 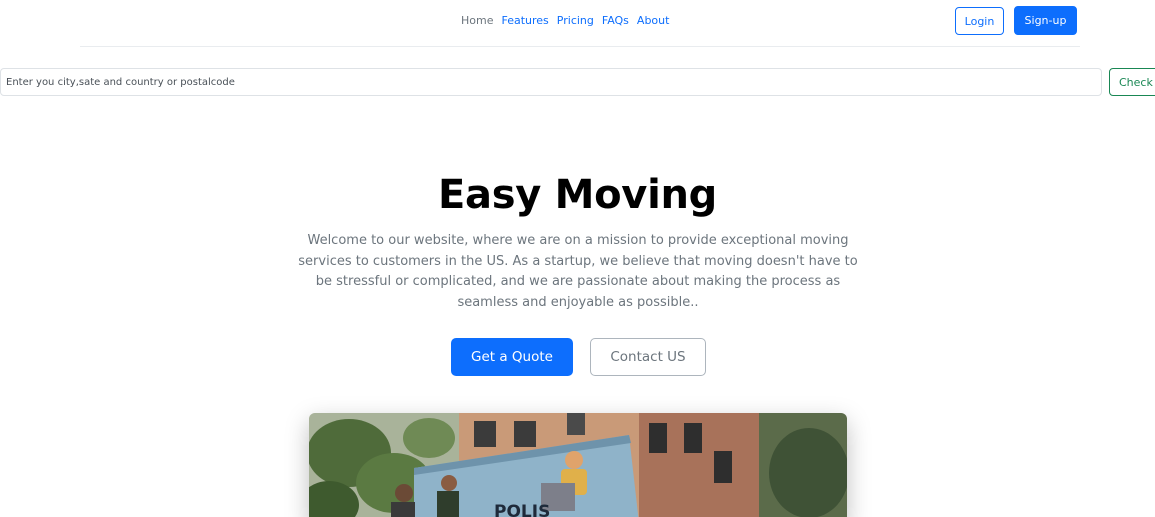 What do you see at coordinates (615, 21) in the screenshot?
I see `nav-link-faqs: FAQs` at bounding box center [615, 21].